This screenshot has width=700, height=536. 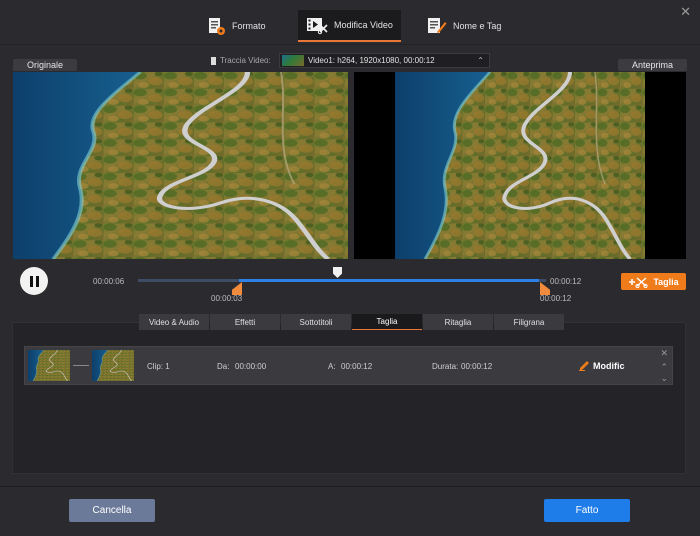 I want to click on pause-button, so click(x=34, y=281).